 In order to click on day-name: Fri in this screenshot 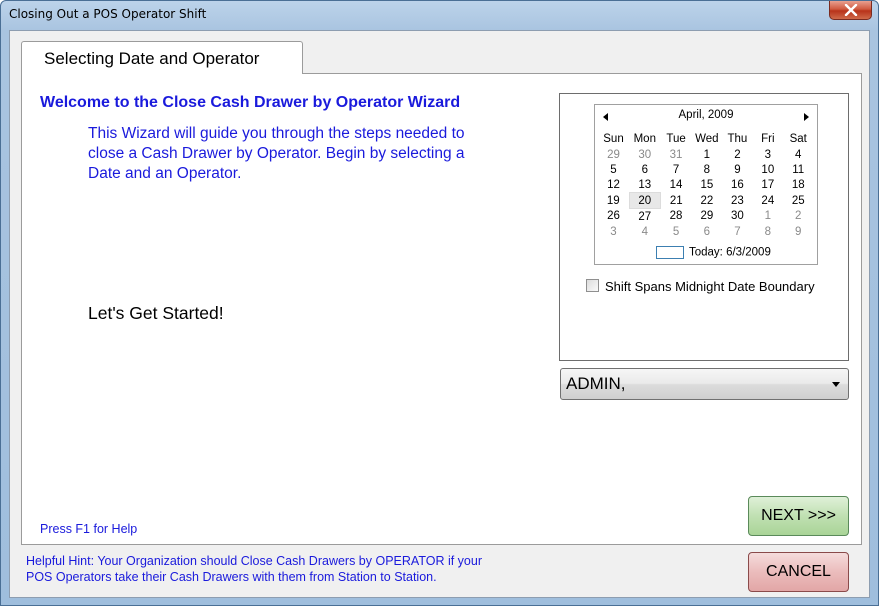, I will do `click(768, 139)`.